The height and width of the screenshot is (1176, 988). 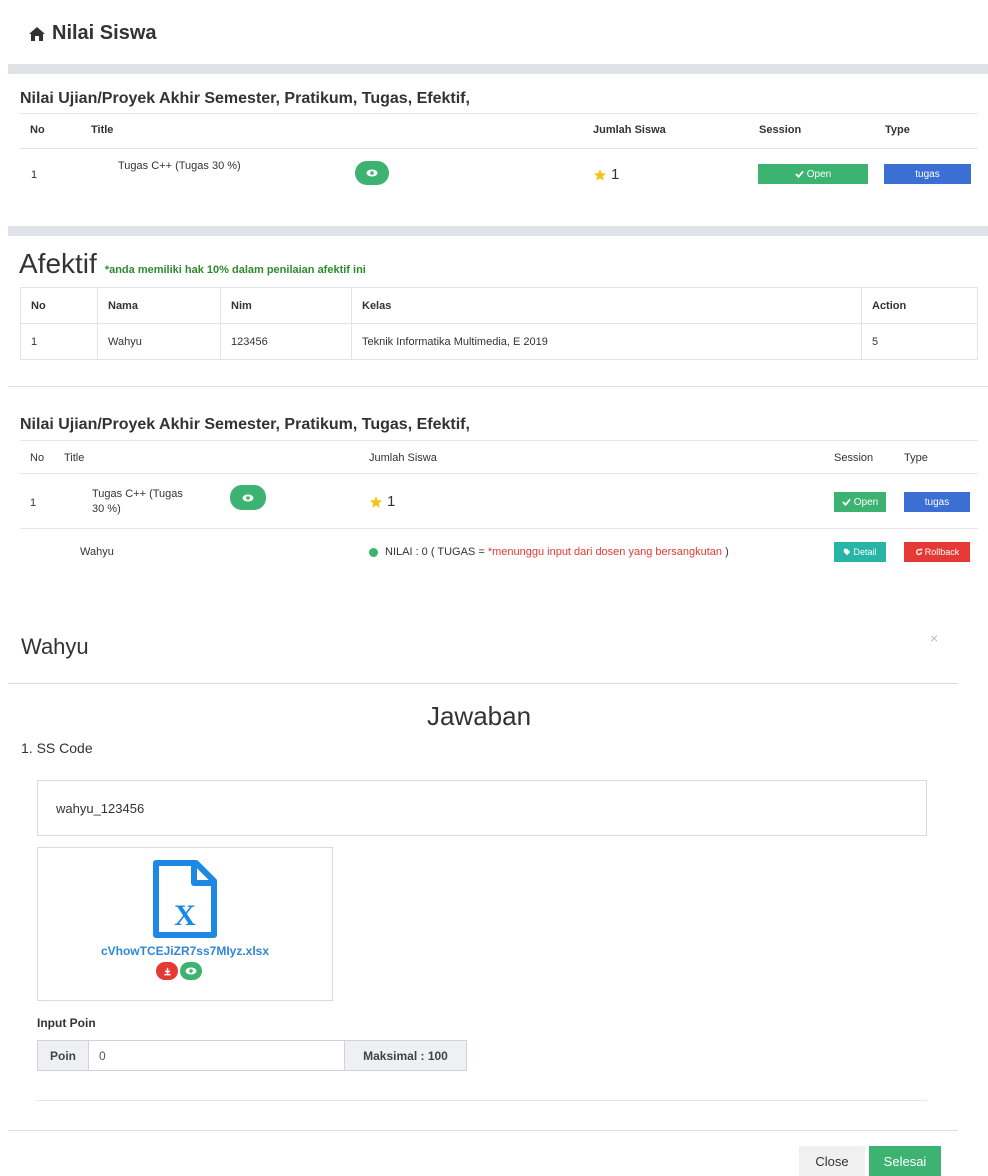 I want to click on row-title-line1: Tugas C++ (Tugas, so click(x=137, y=494).